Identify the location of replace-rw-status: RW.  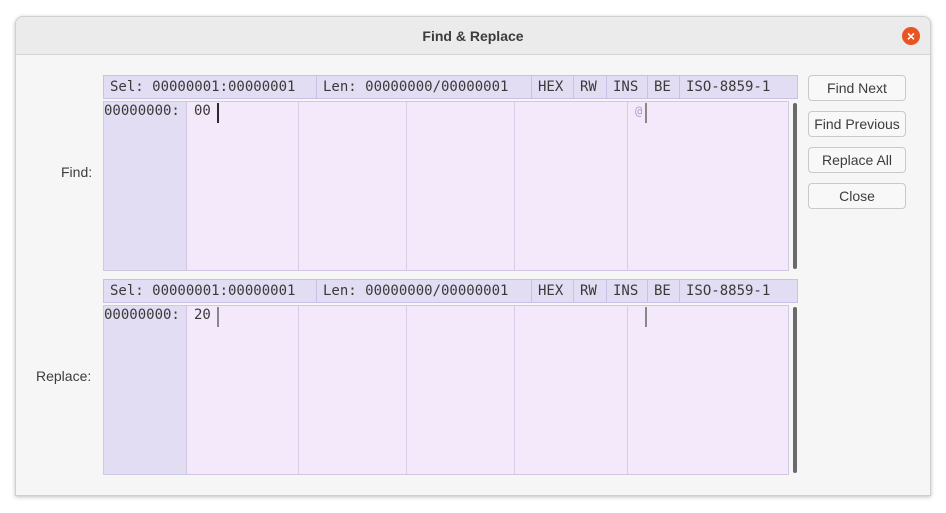
(590, 291).